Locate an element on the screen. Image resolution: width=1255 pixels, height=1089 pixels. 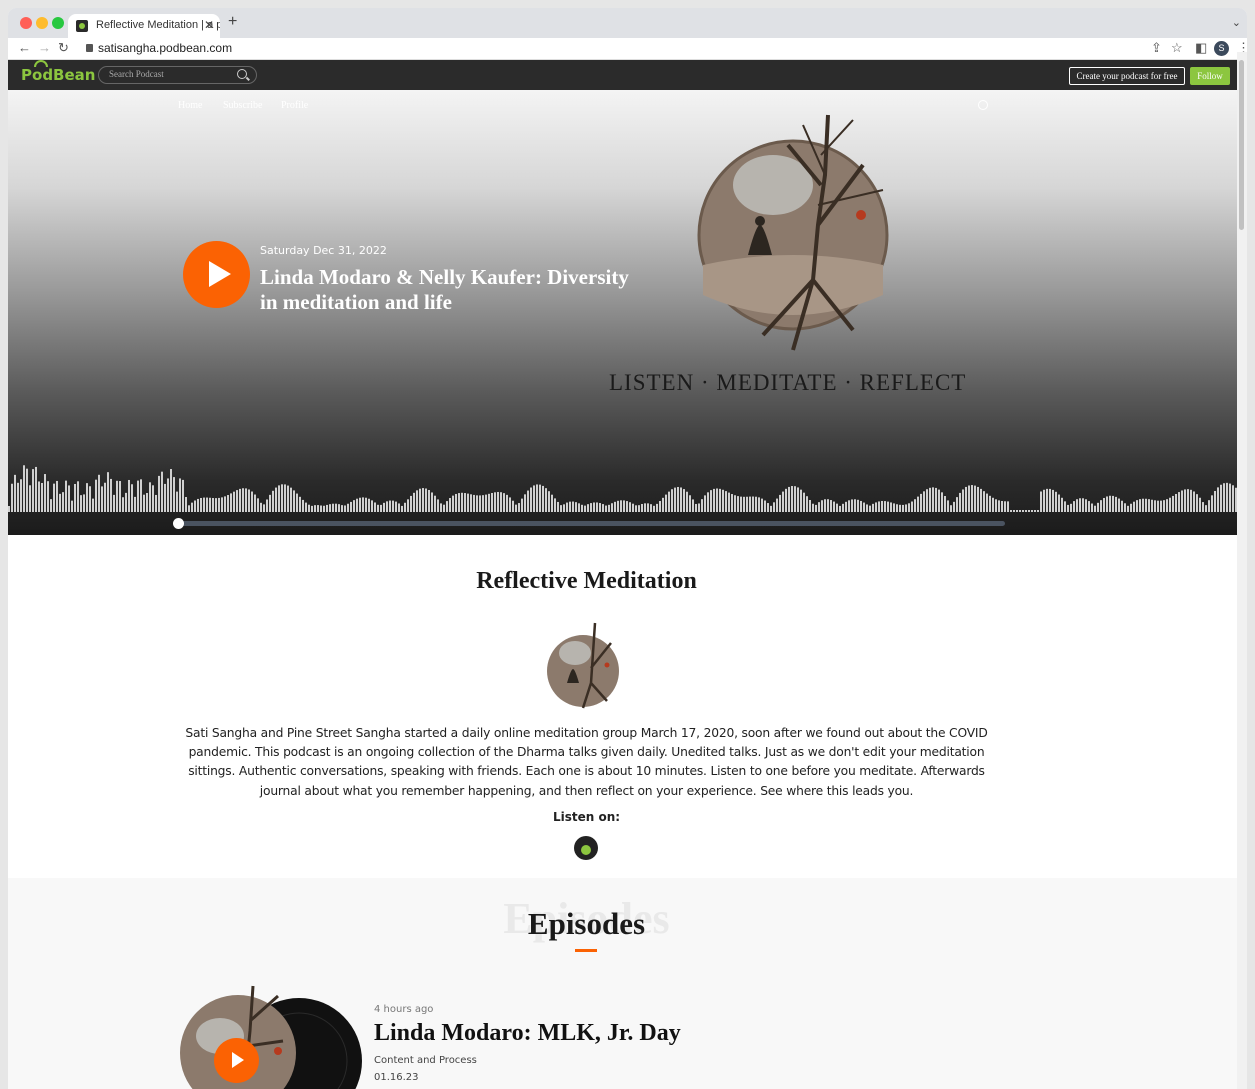
play-button is located at coordinates (216, 274).